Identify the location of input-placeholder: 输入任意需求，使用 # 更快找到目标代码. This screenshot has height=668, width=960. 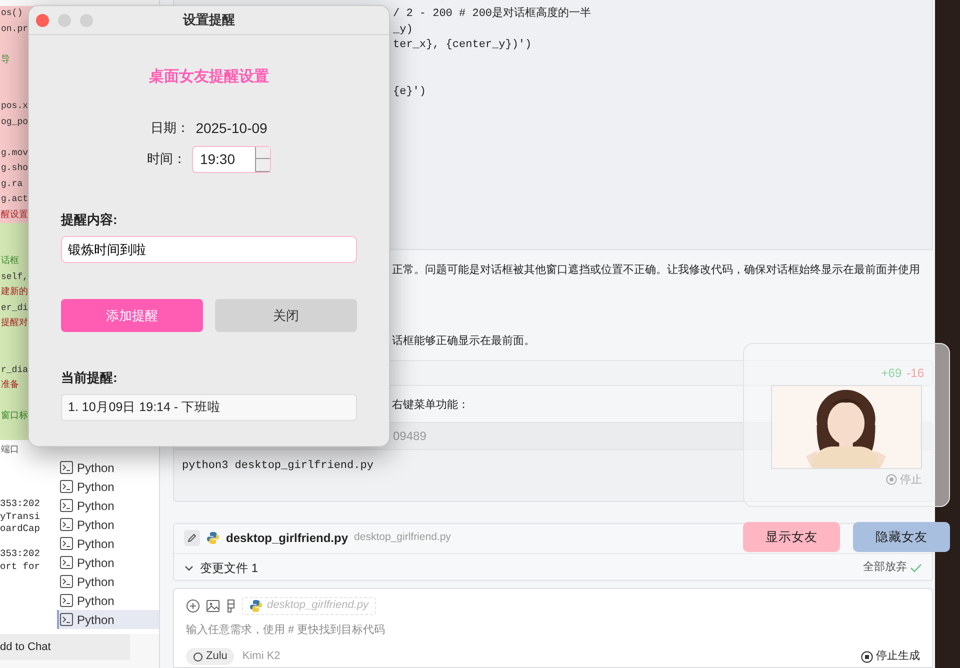
(286, 630).